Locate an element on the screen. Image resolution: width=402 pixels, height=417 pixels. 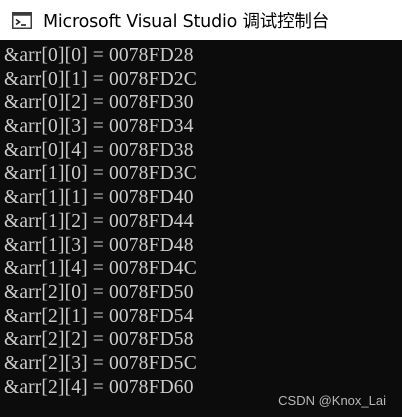
console-line: &arr[2][1] = 0078FD54 is located at coordinates (99, 316).